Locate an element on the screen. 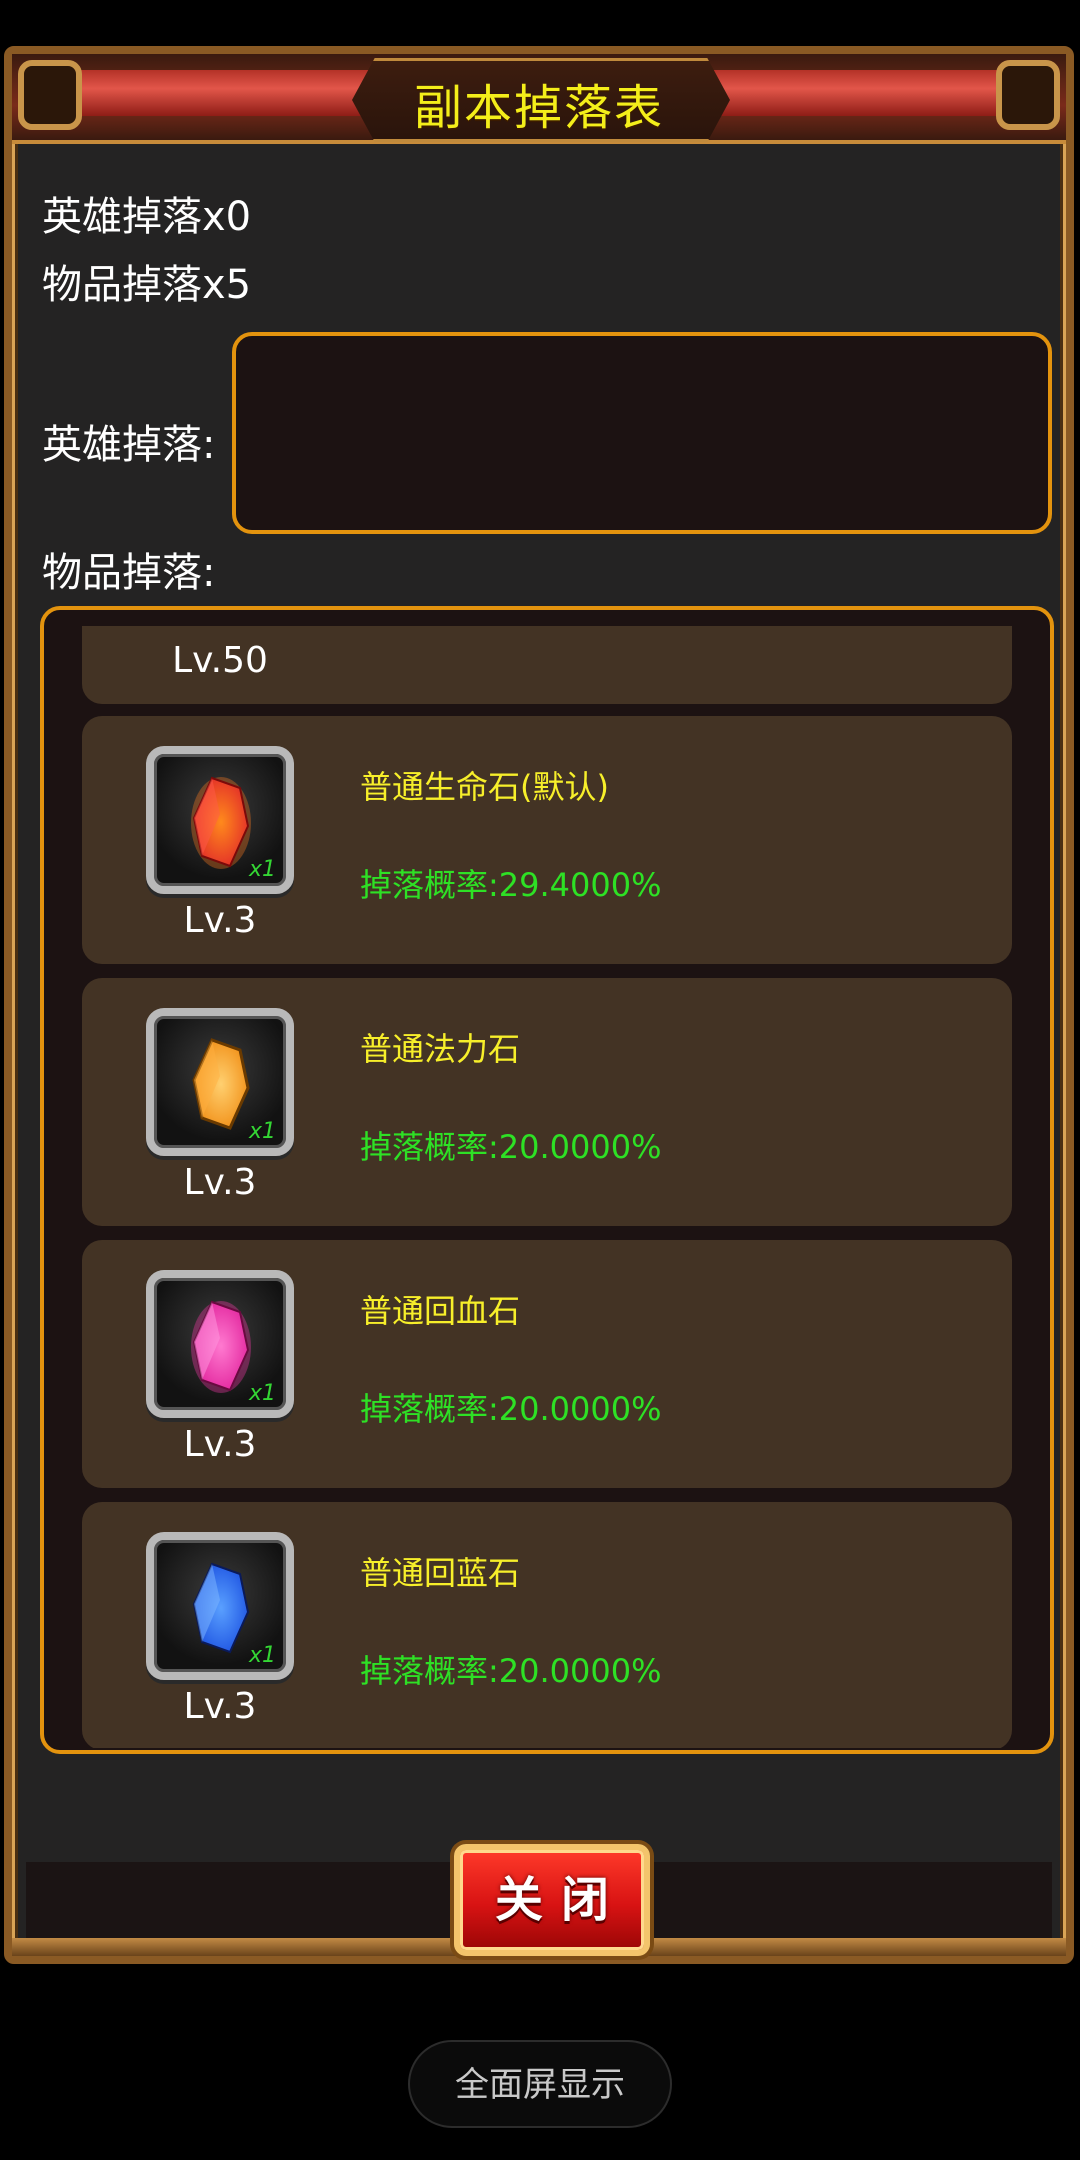 This screenshot has height=2160, width=1080. red-gem-icon is located at coordinates (221, 822).